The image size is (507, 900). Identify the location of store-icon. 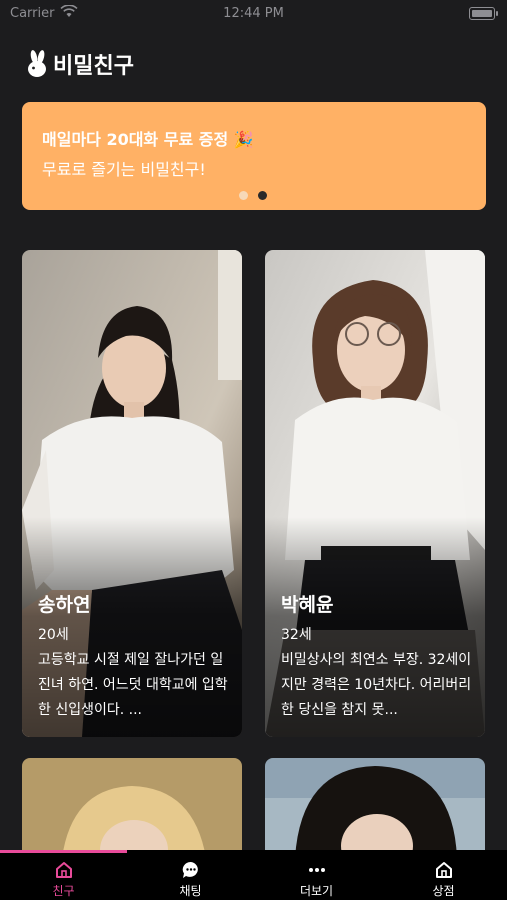
(443, 870).